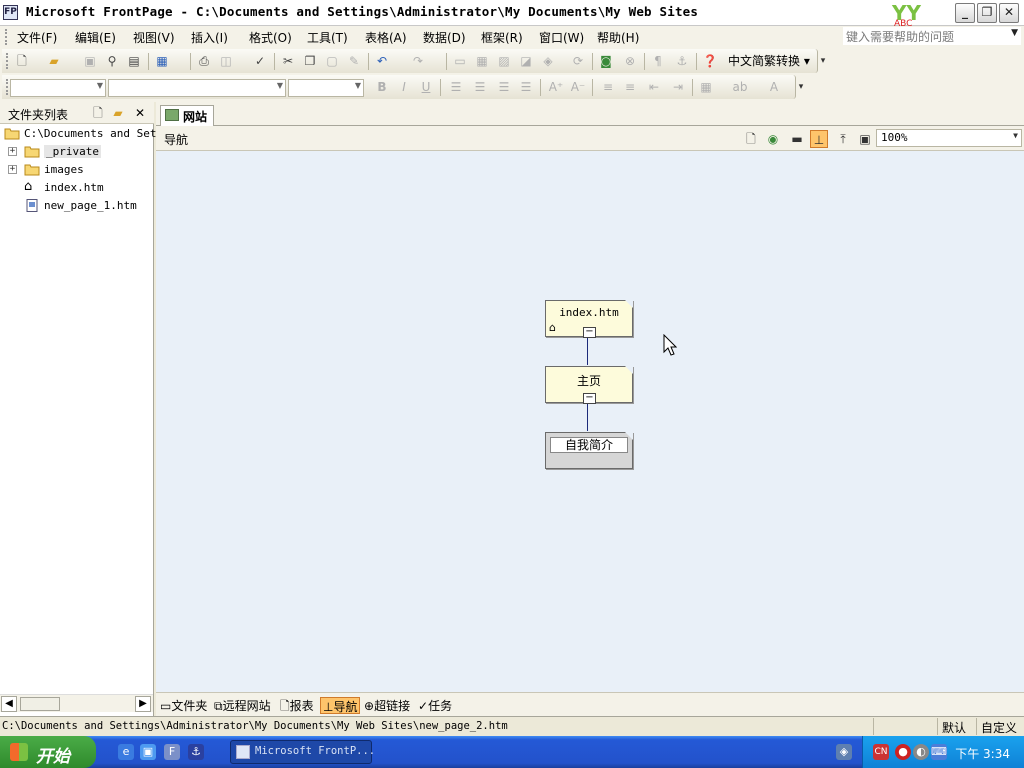 The image size is (1024, 768). What do you see at coordinates (1009, 13) in the screenshot?
I see `close-button: ✕` at bounding box center [1009, 13].